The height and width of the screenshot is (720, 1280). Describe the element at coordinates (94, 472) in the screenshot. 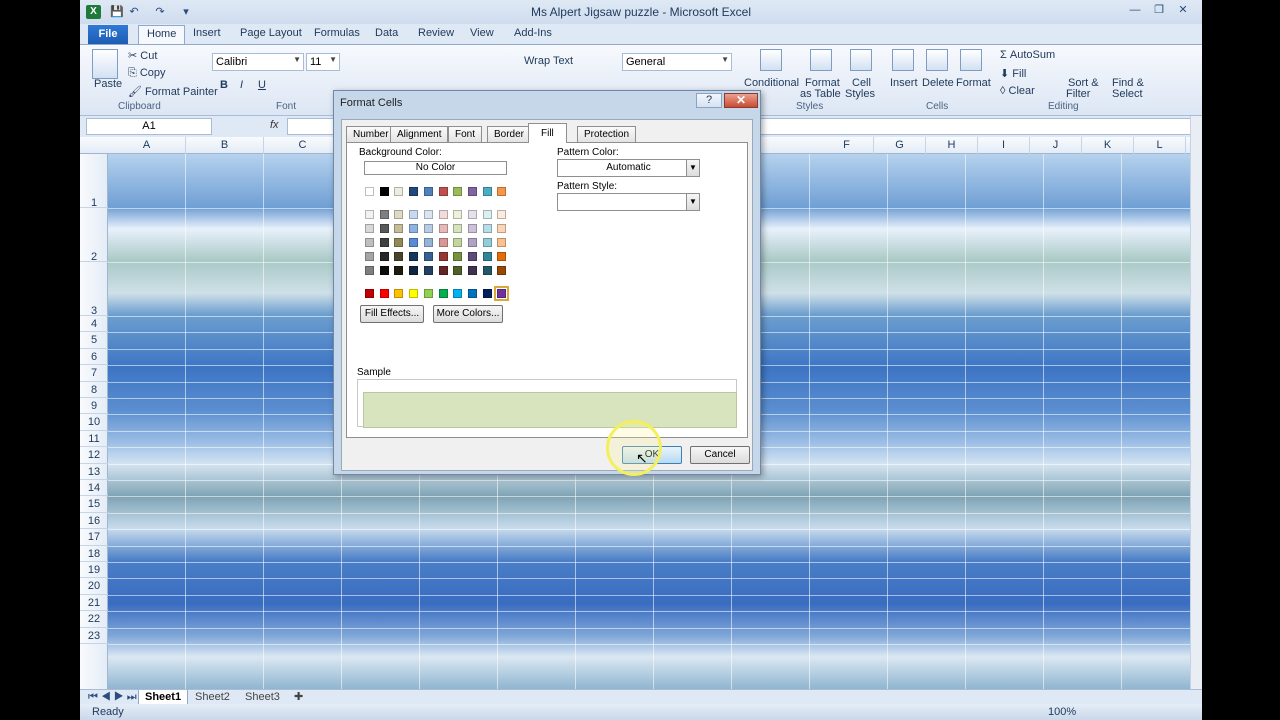

I see `row-header-13: 13` at that location.